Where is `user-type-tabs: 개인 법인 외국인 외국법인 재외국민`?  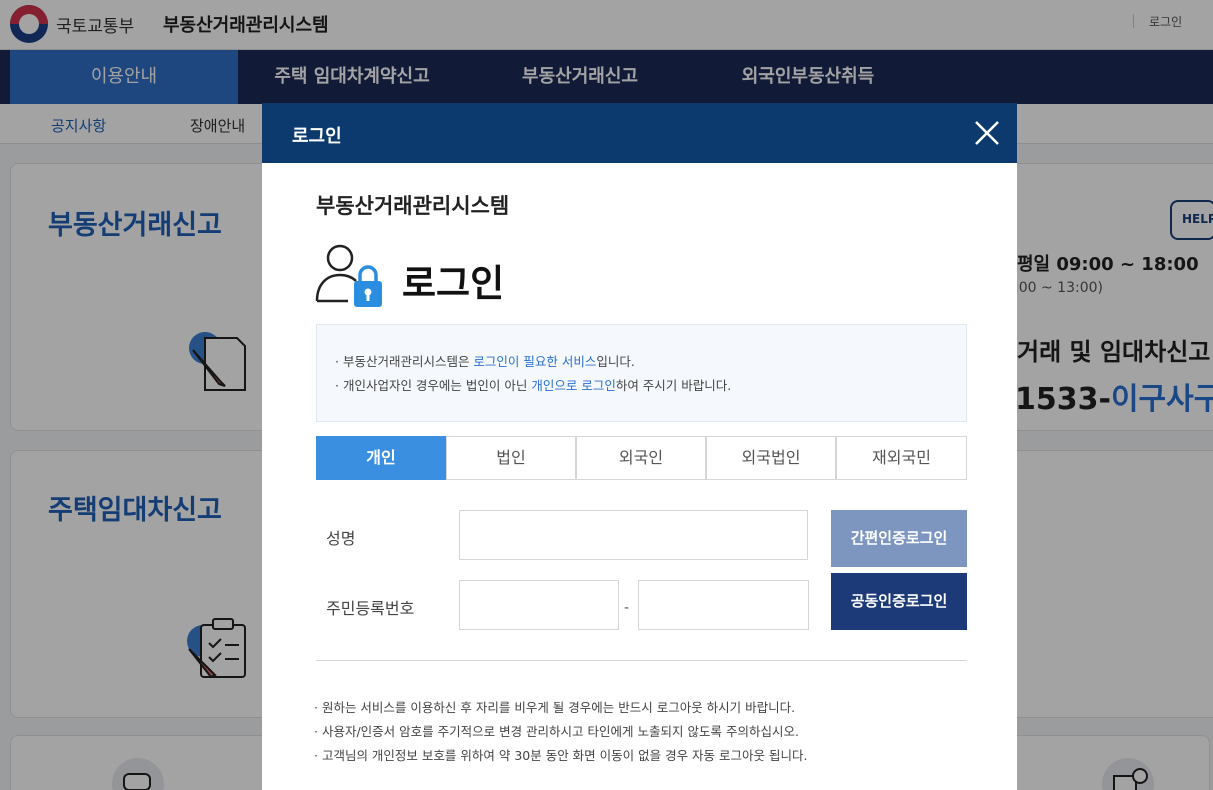 user-type-tabs: 개인 법인 외국인 외국법인 재외국민 is located at coordinates (641, 458).